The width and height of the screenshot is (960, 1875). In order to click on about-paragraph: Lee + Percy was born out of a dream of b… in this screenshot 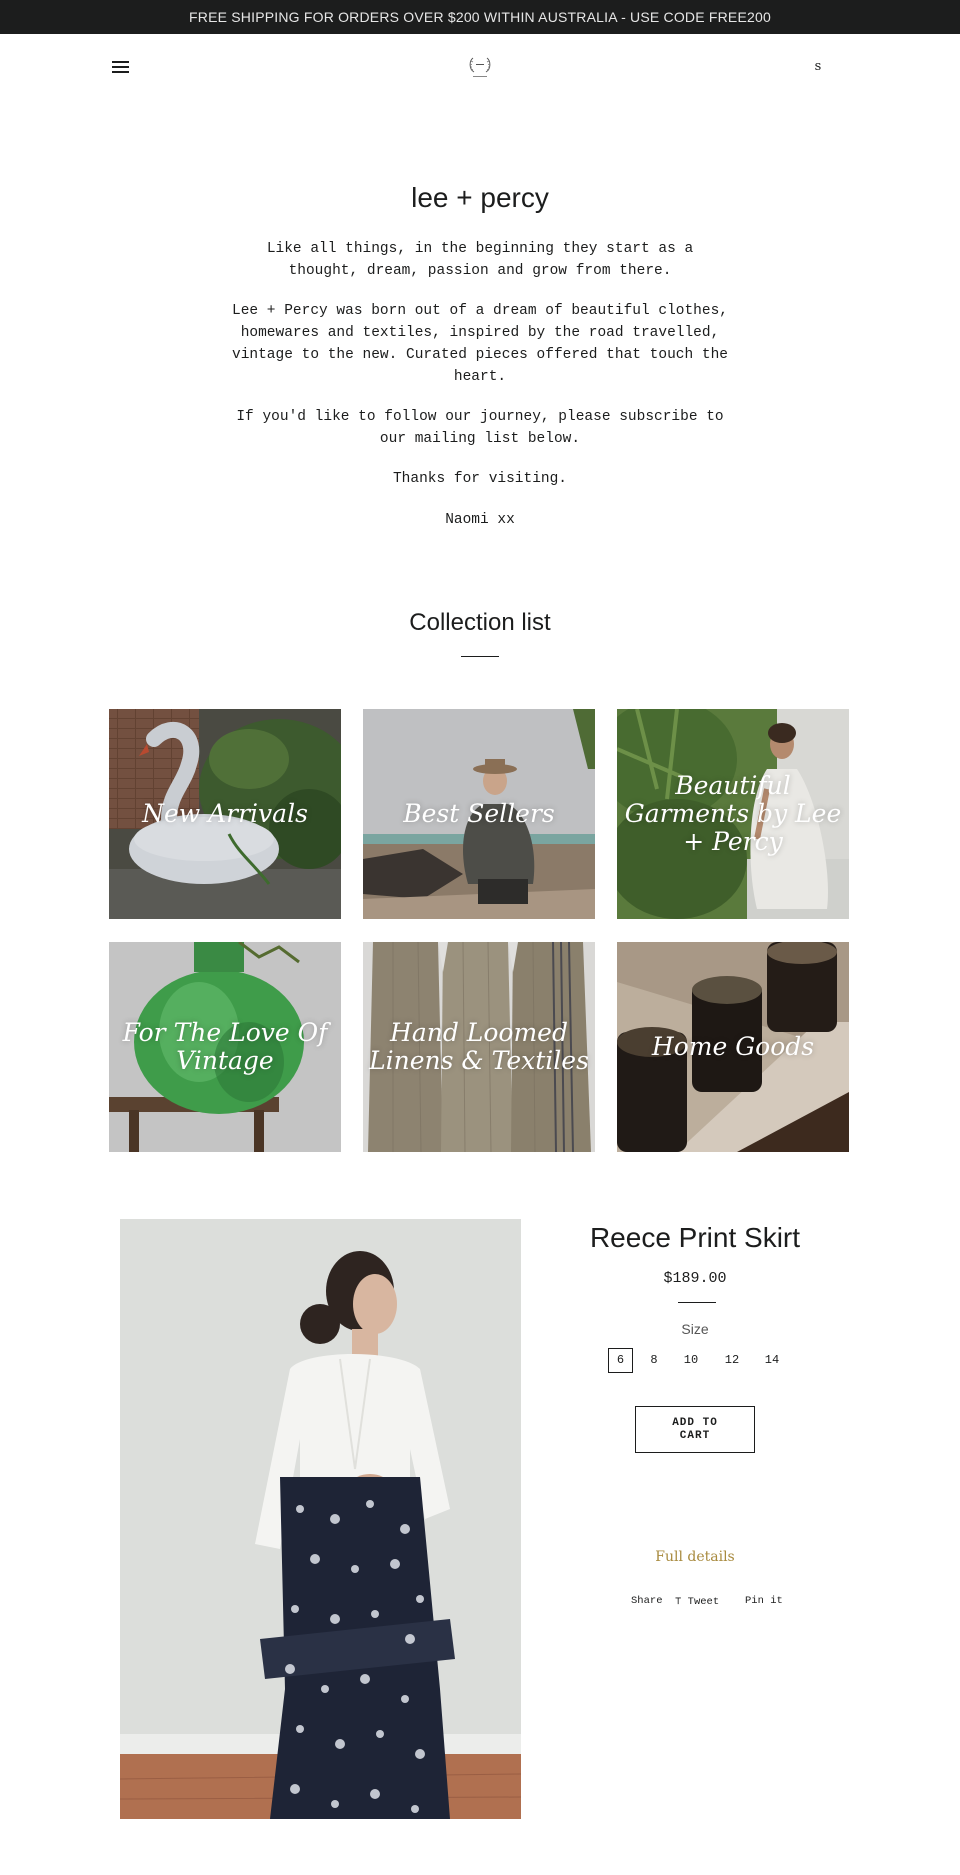, I will do `click(480, 344)`.